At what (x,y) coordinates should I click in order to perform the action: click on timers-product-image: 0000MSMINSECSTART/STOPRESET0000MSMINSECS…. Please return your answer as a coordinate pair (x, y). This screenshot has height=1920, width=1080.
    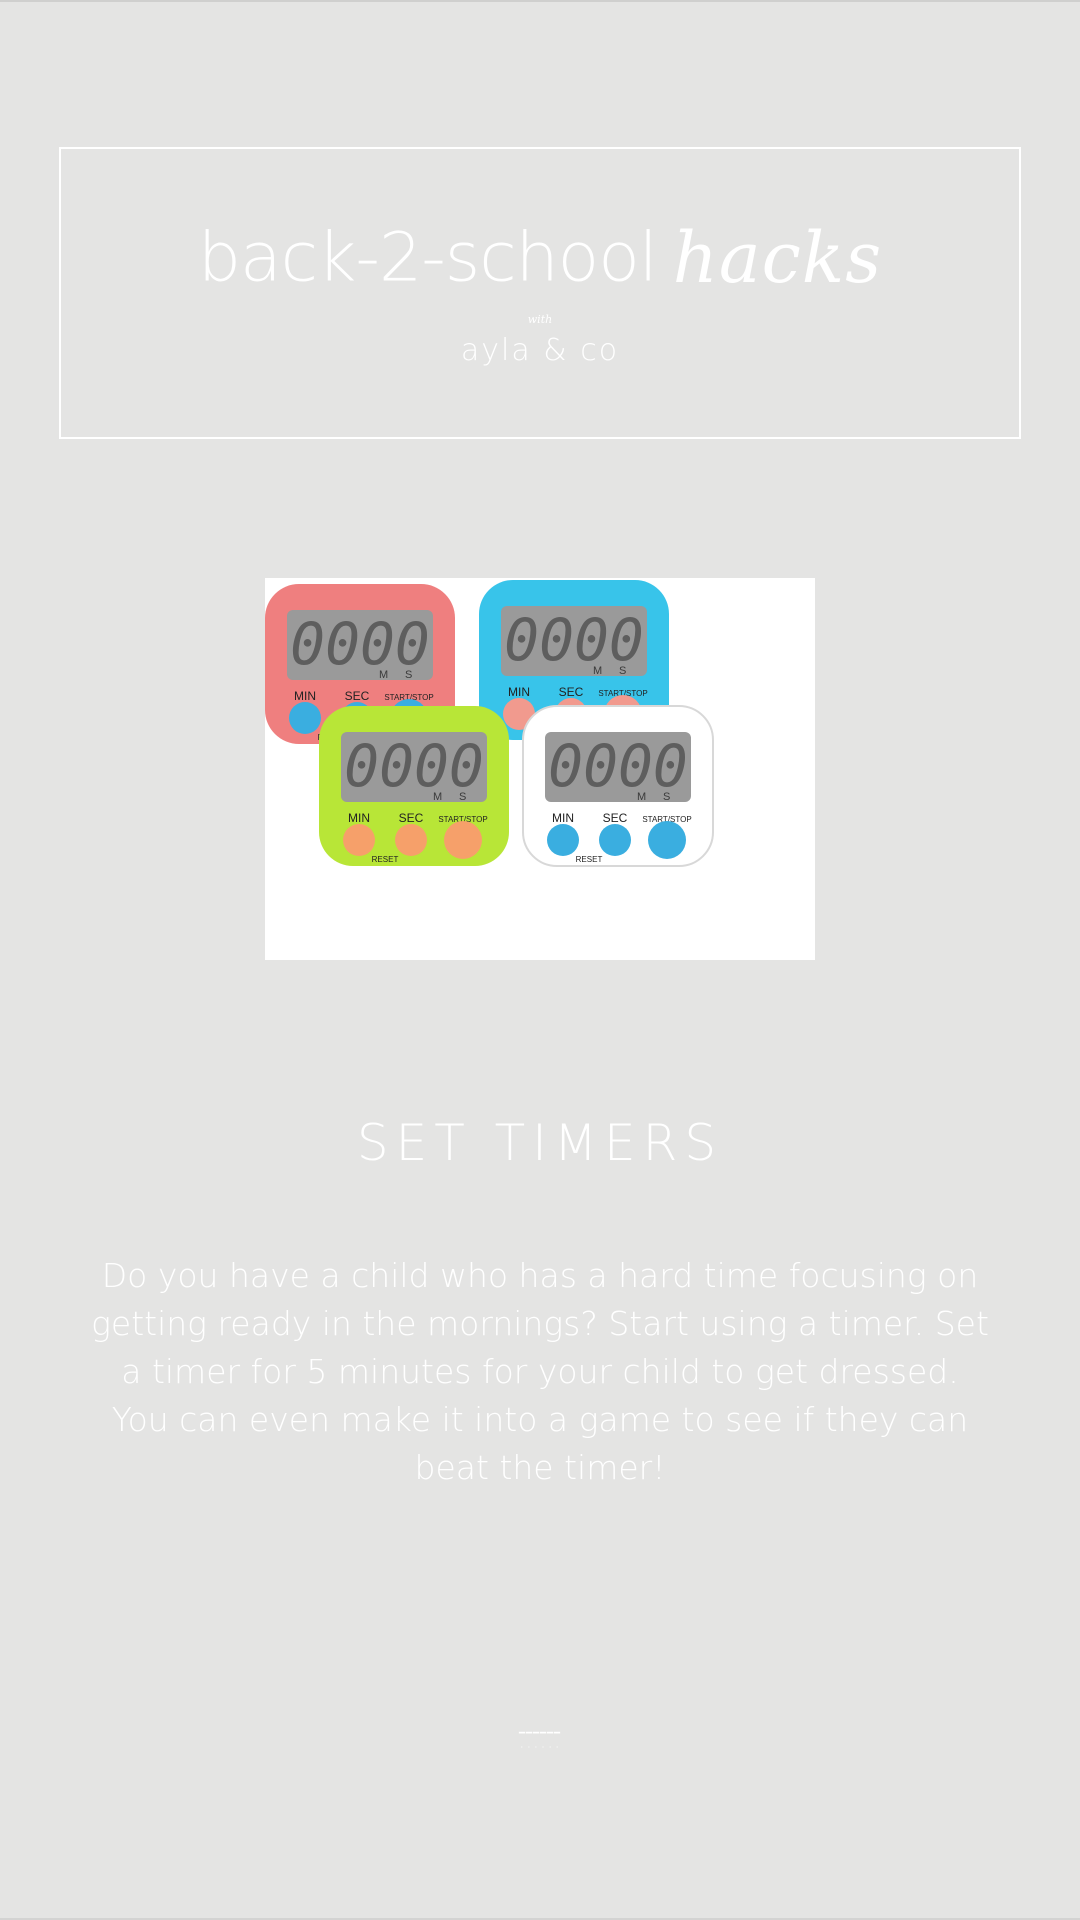
    Looking at the image, I should click on (540, 769).